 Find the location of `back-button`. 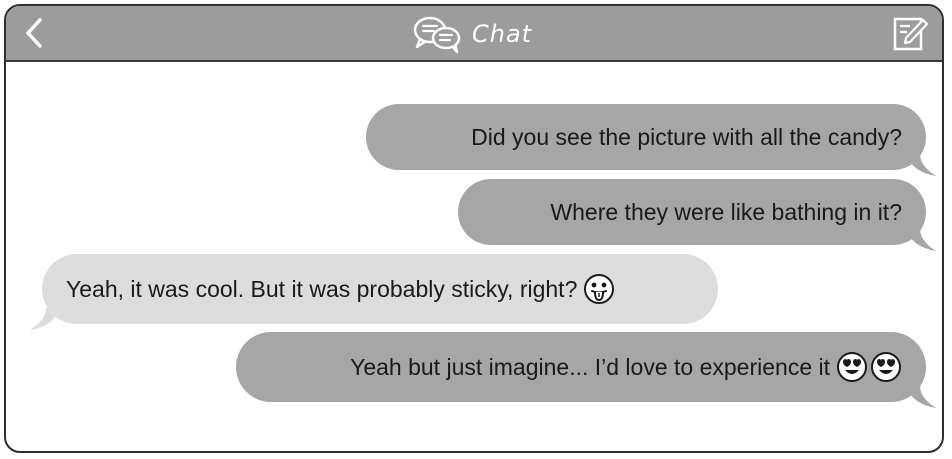

back-button is located at coordinates (35, 33).